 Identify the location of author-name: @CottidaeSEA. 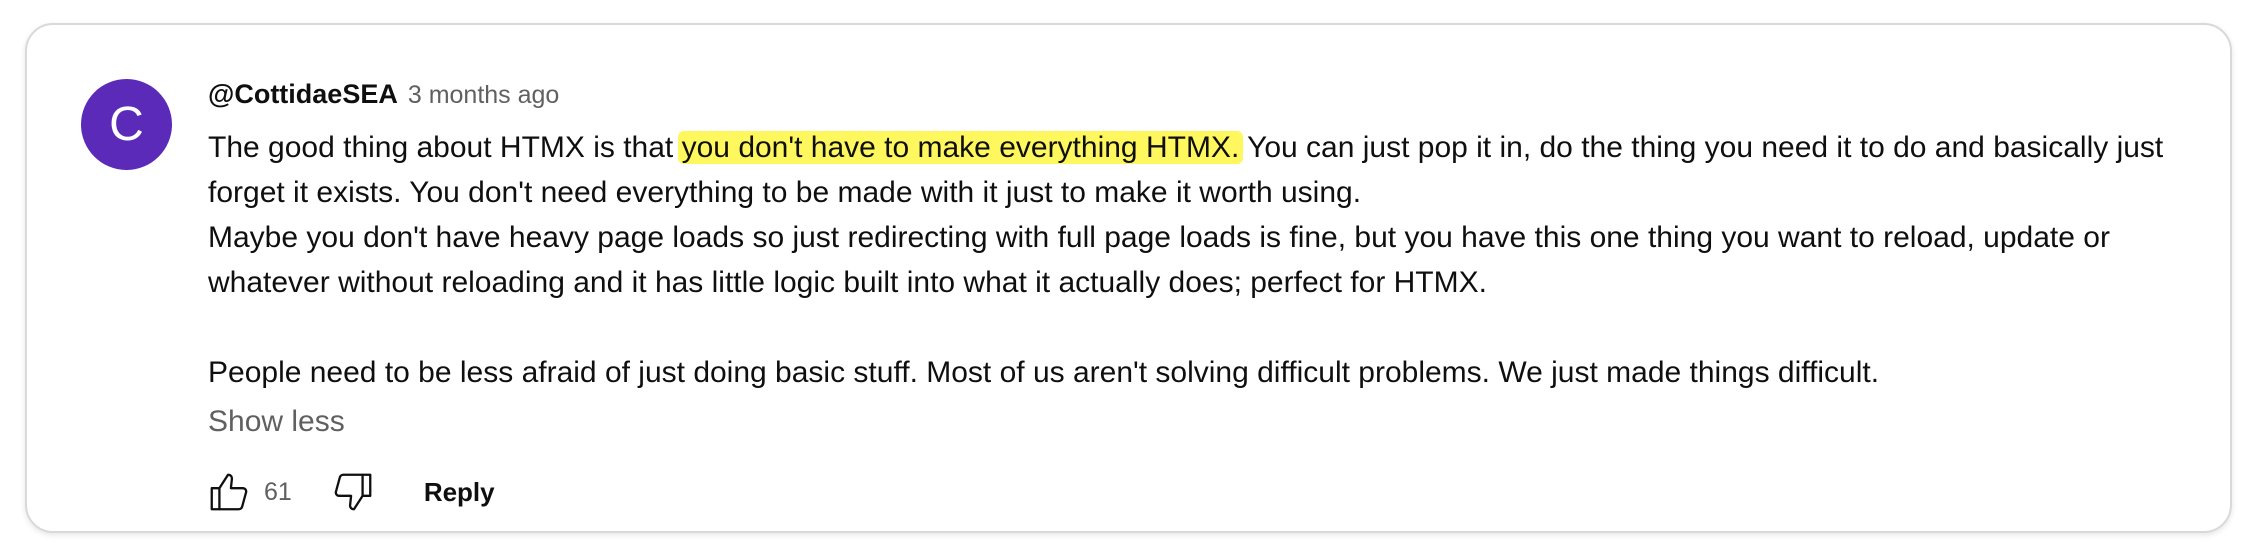
(303, 94).